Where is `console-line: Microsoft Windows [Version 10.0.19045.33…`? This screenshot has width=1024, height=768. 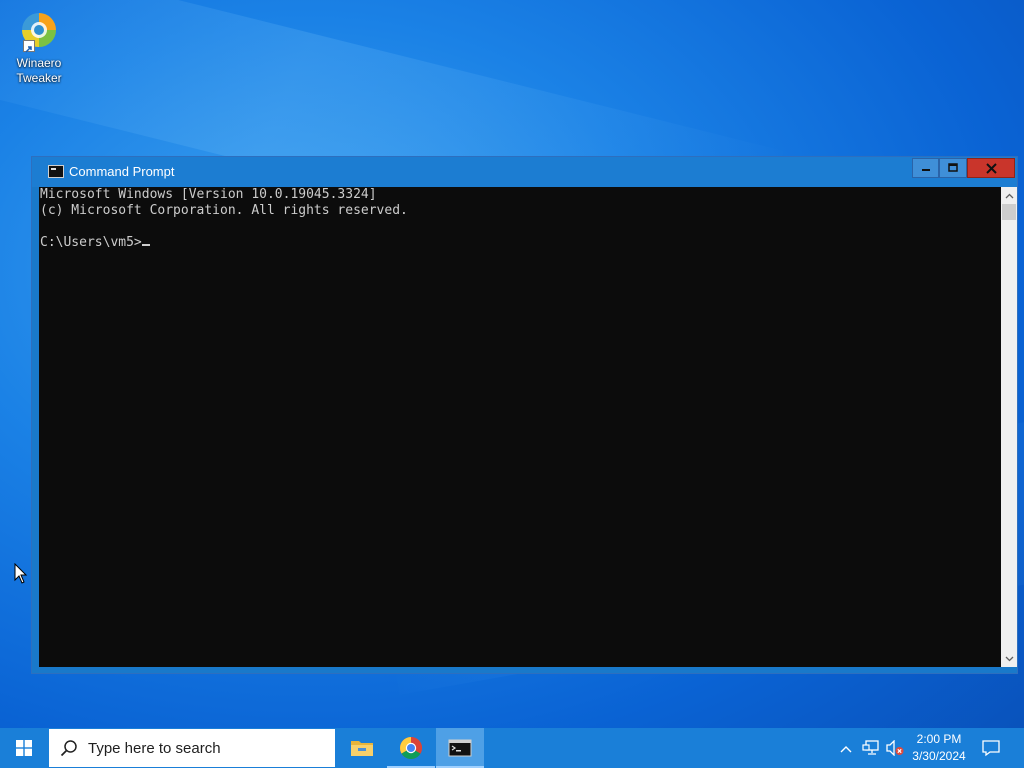
console-line: Microsoft Windows [Version 10.0.19045.33… is located at coordinates (208, 194).